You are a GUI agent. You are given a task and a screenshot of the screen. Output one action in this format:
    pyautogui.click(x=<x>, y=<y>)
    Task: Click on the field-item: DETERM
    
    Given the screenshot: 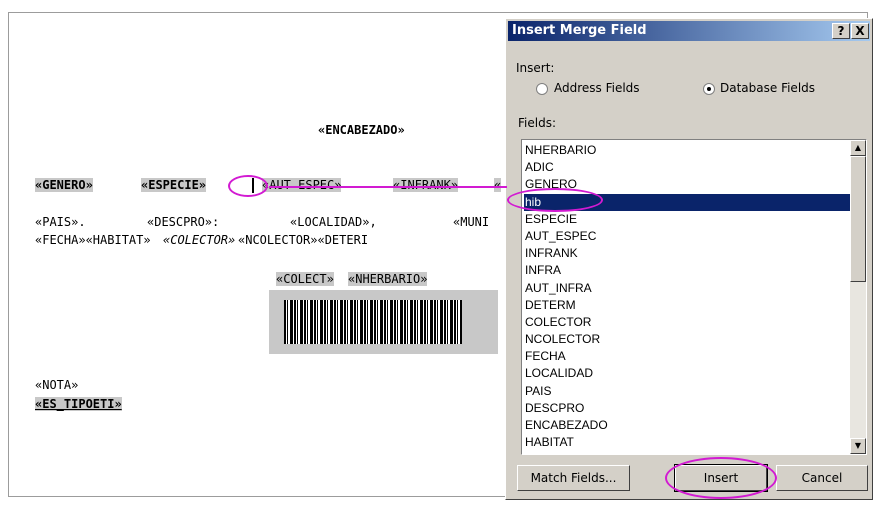 What is the action you would take?
    pyautogui.click(x=687, y=305)
    